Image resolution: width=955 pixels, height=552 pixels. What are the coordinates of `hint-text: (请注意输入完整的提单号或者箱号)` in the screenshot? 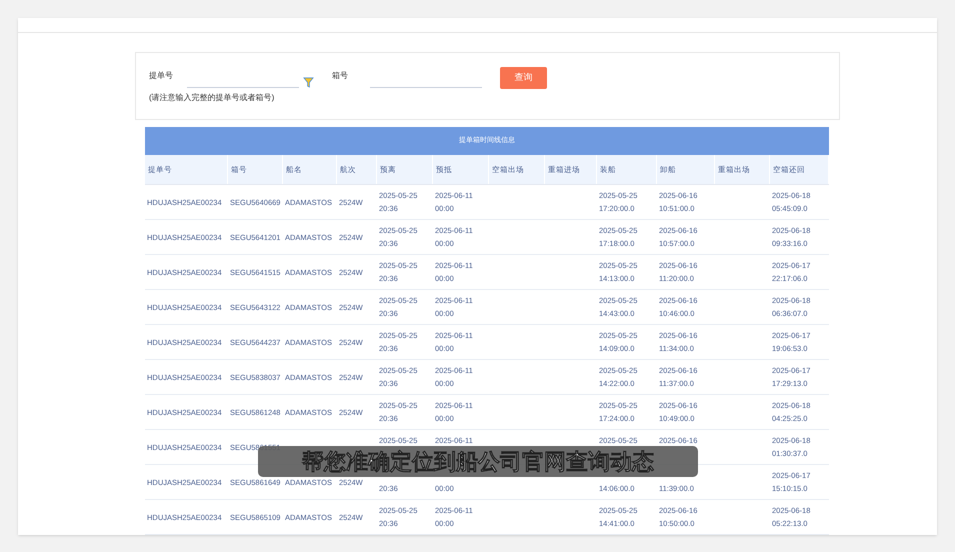 It's located at (212, 98).